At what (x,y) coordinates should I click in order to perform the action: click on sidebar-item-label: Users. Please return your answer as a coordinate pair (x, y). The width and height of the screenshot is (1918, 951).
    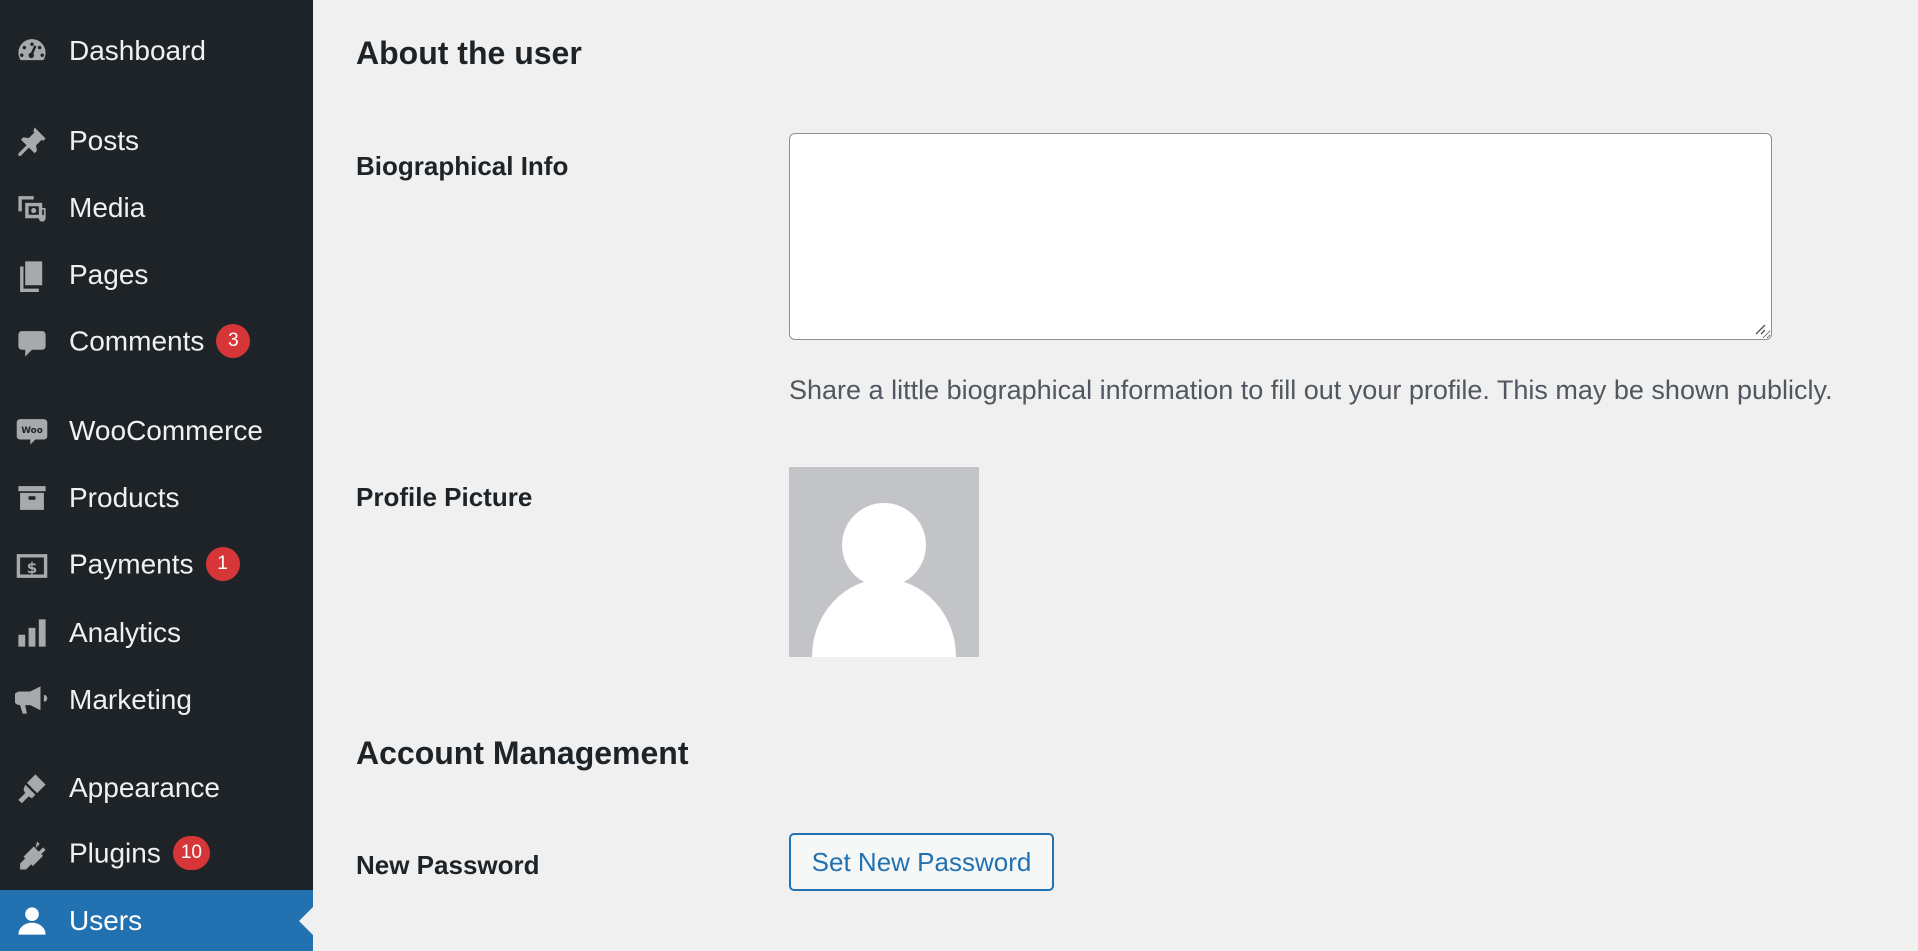
    Looking at the image, I should click on (106, 920).